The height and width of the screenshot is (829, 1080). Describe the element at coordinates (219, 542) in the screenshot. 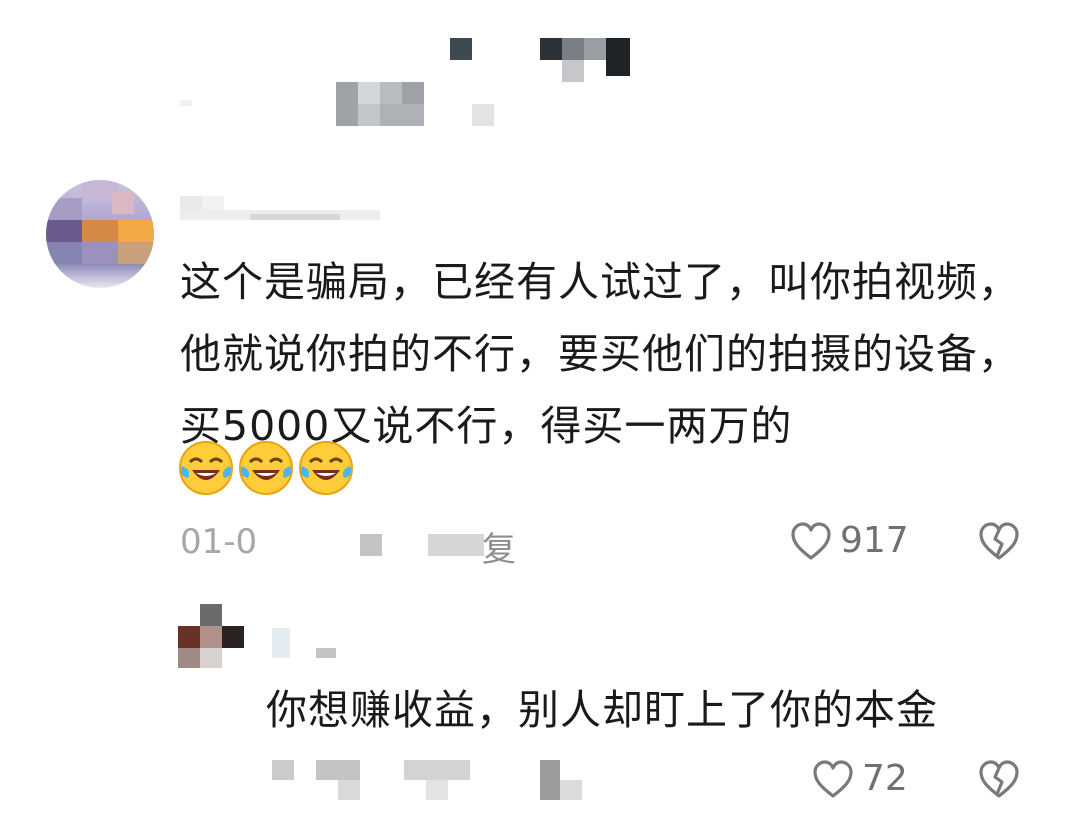

I see `comment-date: 01-0` at that location.